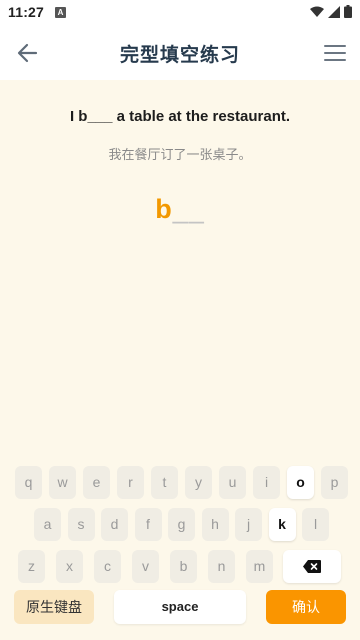 Image resolution: width=360 pixels, height=640 pixels. Describe the element at coordinates (300, 482) in the screenshot. I see `key-o: o` at that location.